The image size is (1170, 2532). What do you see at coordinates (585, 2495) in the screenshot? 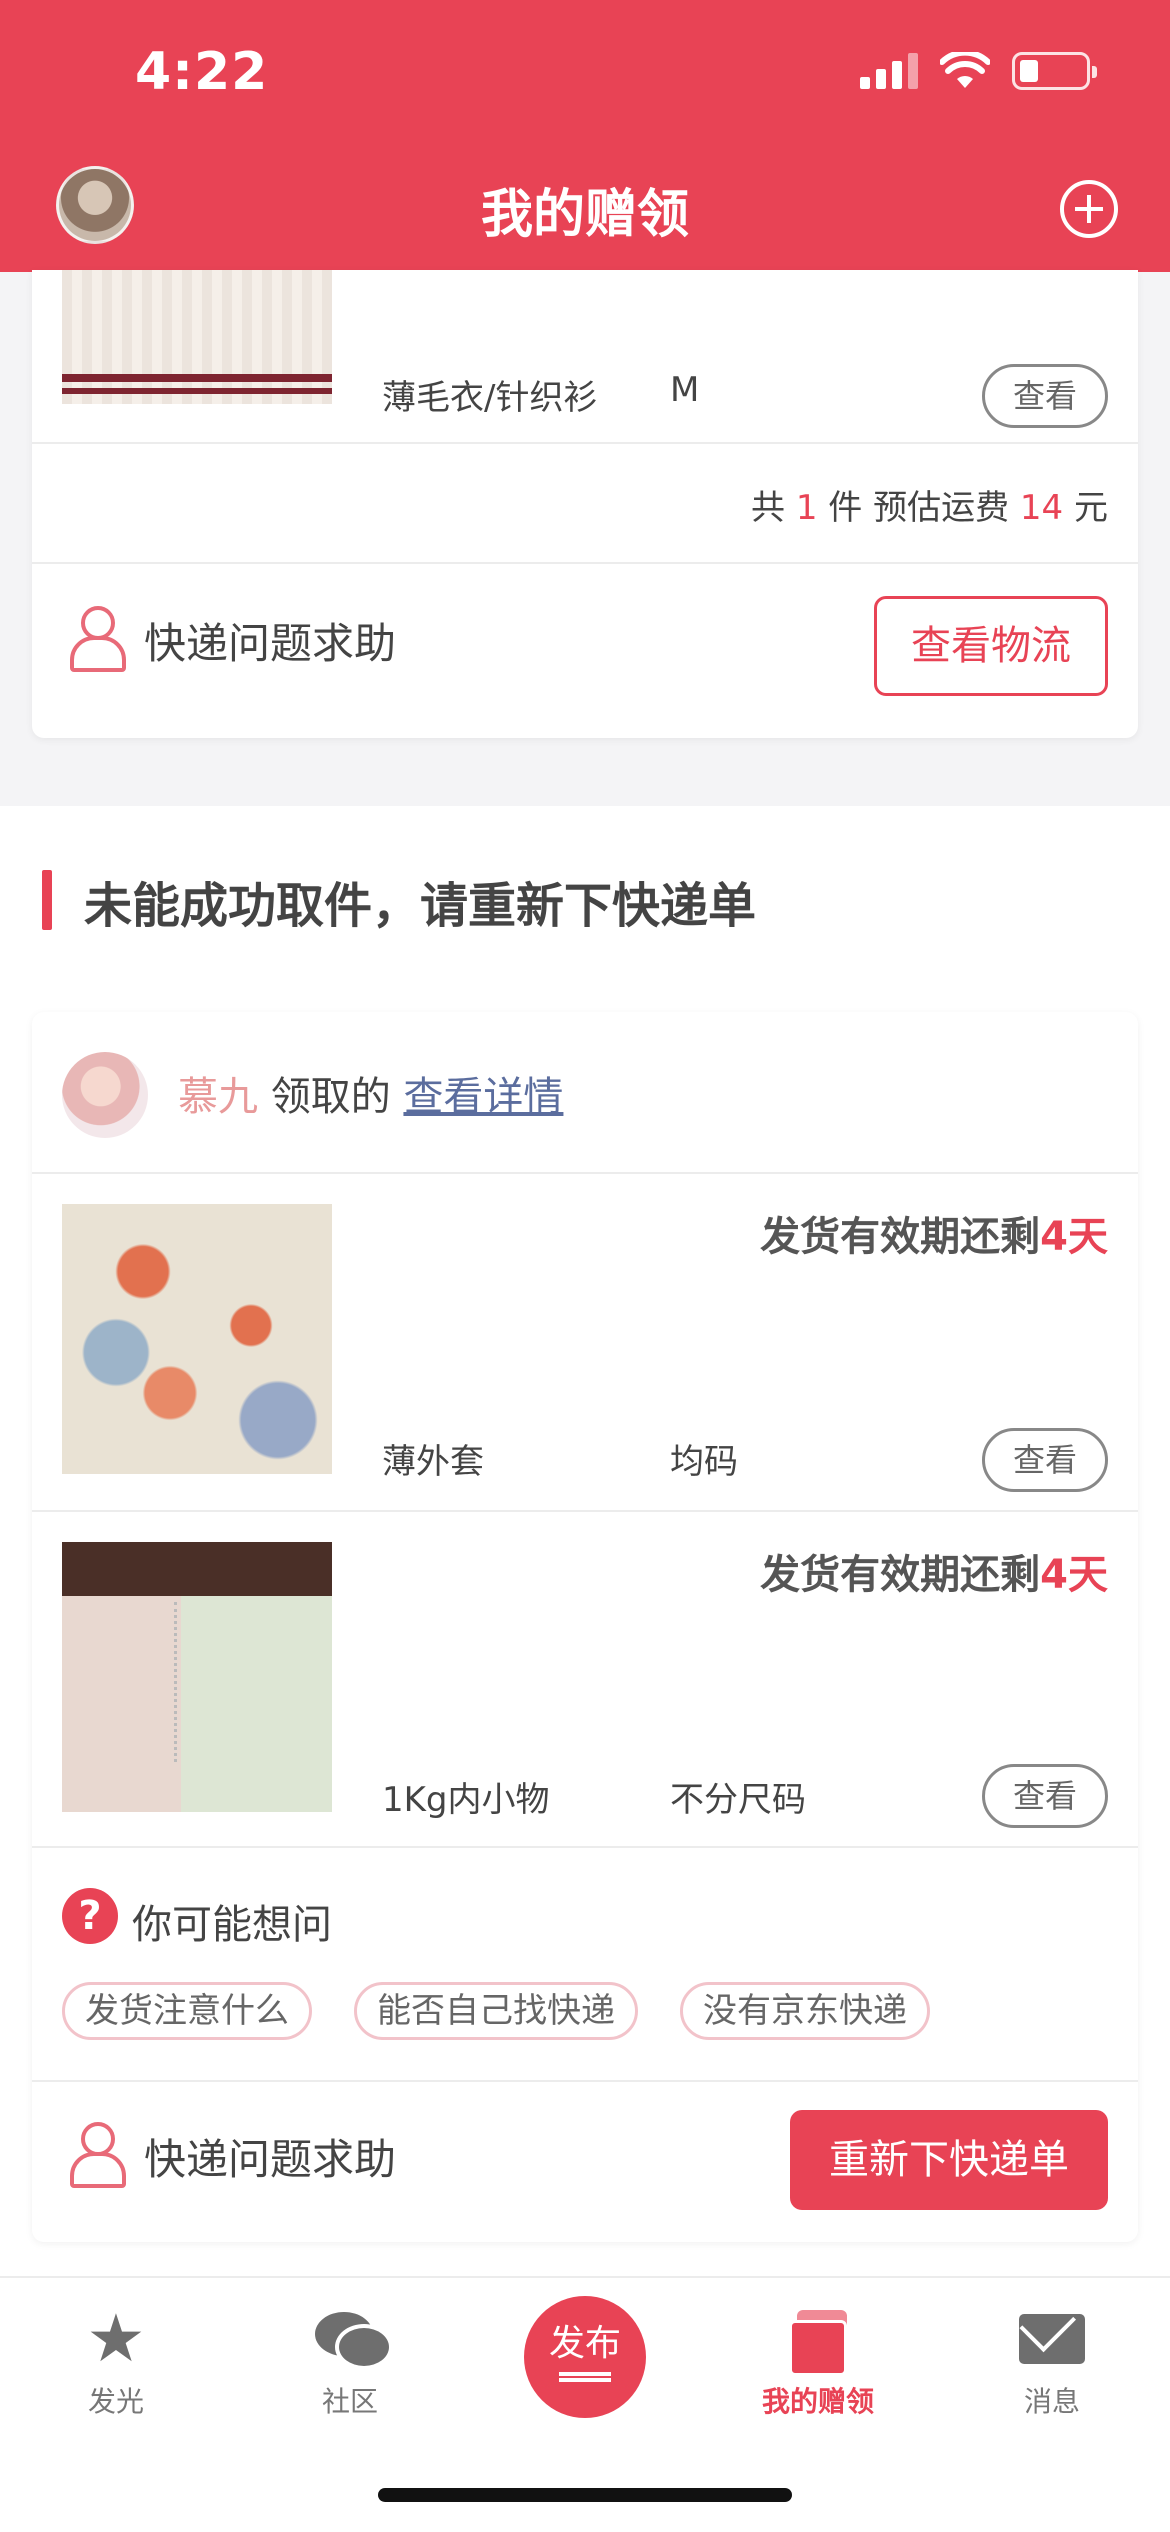
I see `home-indicator` at bounding box center [585, 2495].